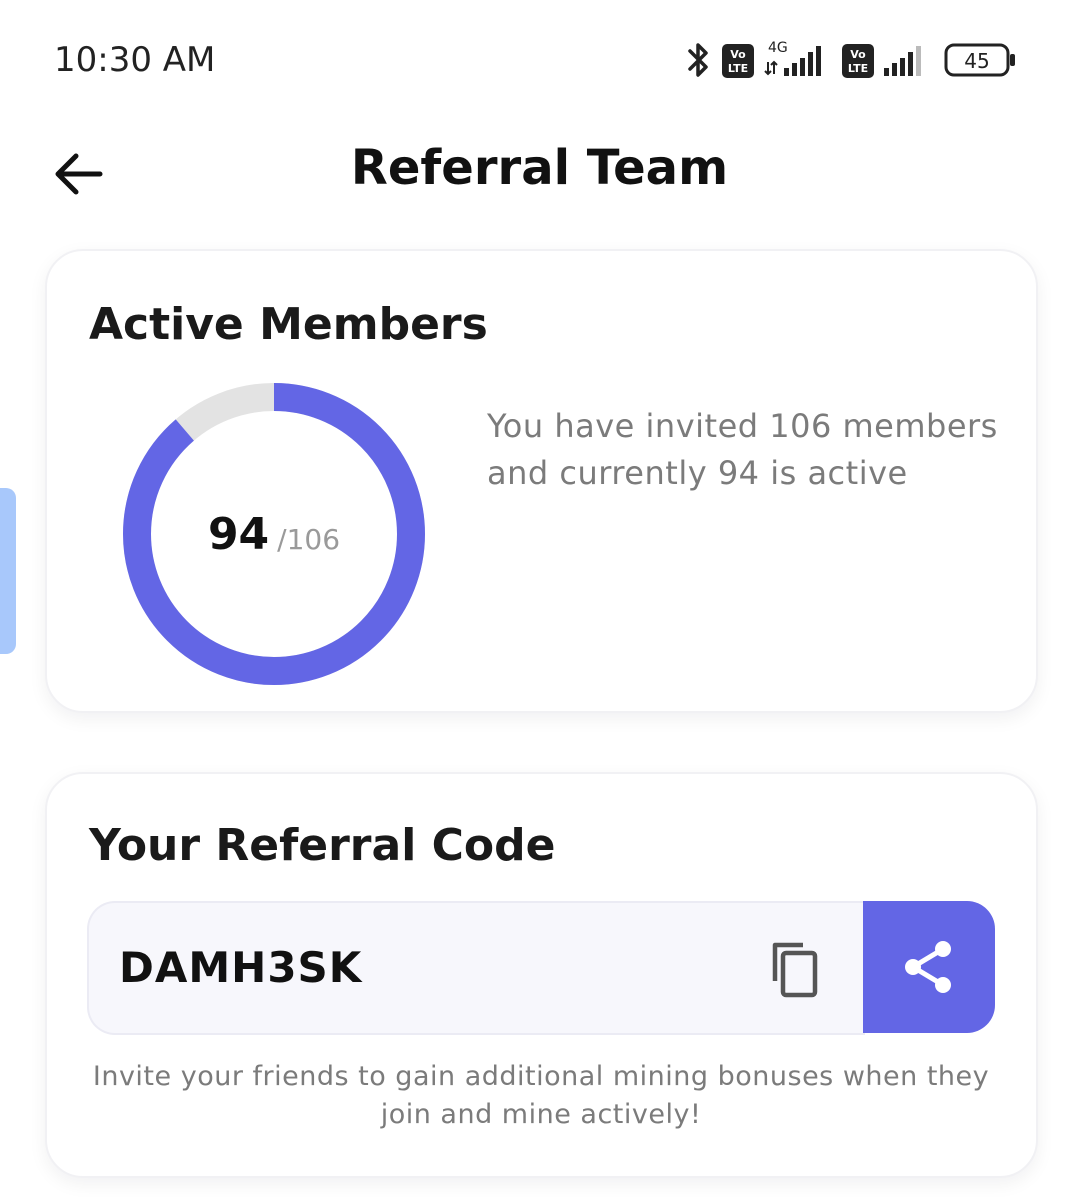  What do you see at coordinates (322, 845) in the screenshot?
I see `referral-code-title: Your Referral Code` at bounding box center [322, 845].